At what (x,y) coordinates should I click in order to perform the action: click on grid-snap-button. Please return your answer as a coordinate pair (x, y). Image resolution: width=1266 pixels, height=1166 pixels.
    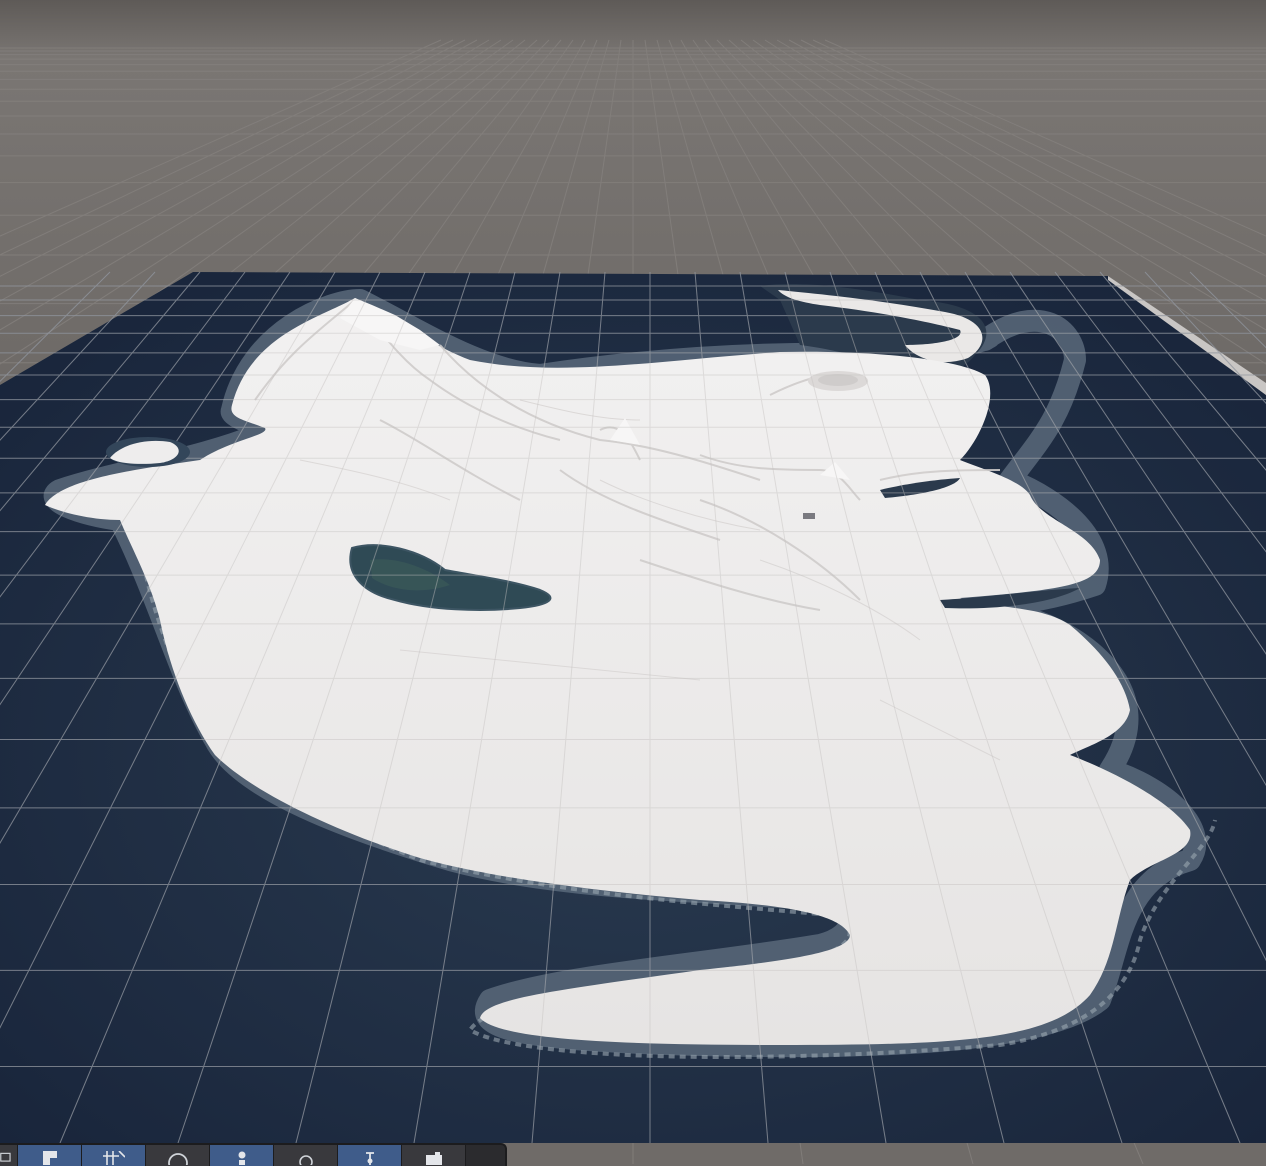
    Looking at the image, I should click on (114, 1155).